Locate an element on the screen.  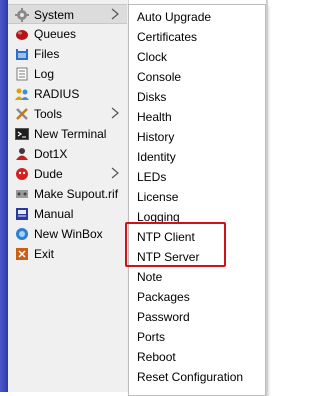
side-item-label: RADIUS is located at coordinates (57, 94).